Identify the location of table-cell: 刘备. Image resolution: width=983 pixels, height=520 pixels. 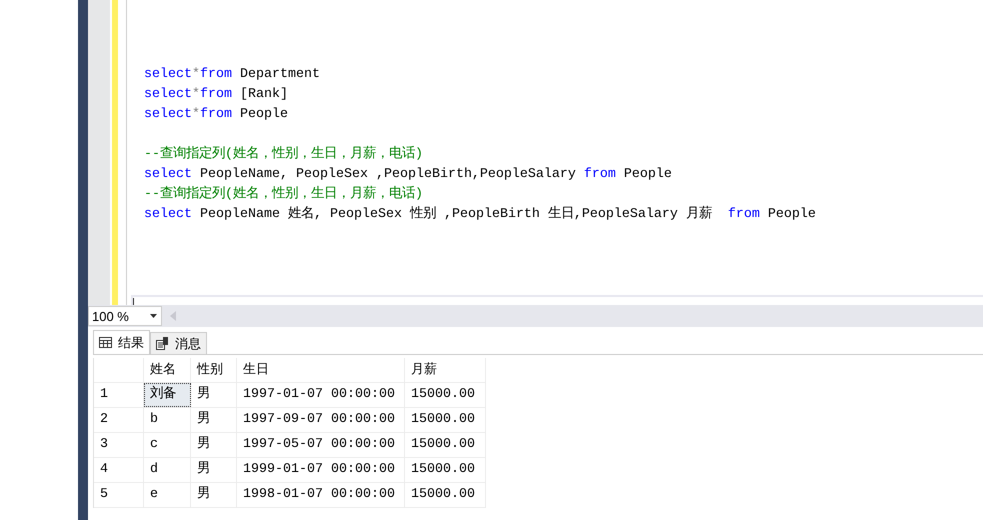
(167, 395).